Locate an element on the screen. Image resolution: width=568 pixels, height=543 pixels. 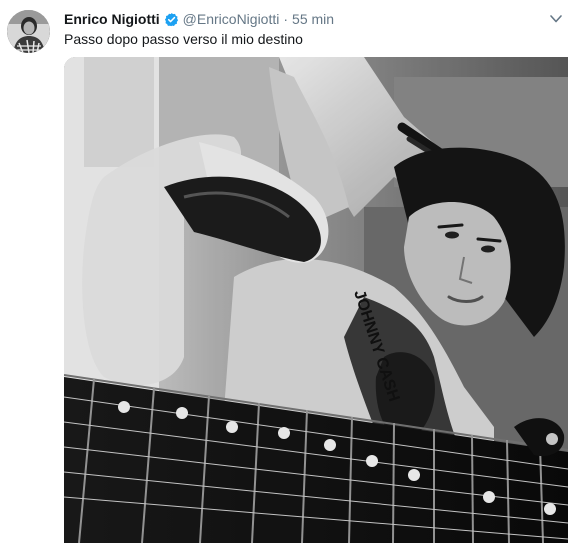
avatar-image is located at coordinates (28, 31).